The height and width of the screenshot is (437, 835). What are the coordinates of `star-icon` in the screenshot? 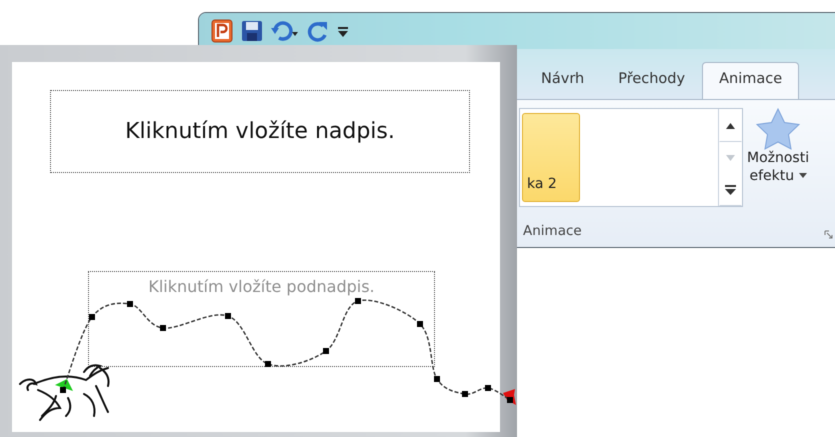 It's located at (778, 129).